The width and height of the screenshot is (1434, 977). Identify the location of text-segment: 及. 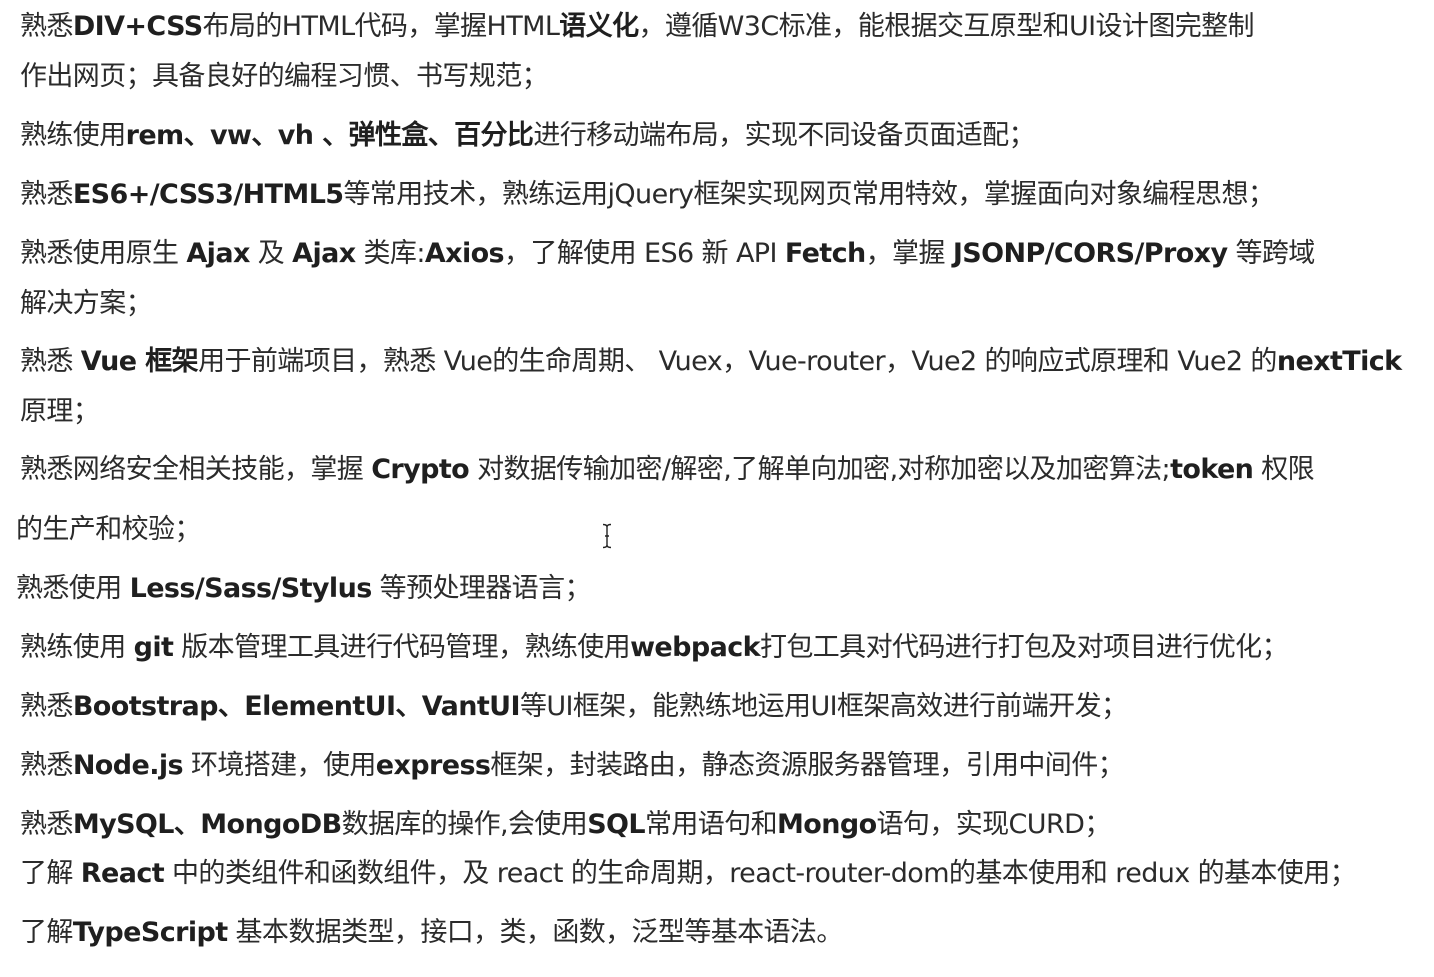
(271, 253).